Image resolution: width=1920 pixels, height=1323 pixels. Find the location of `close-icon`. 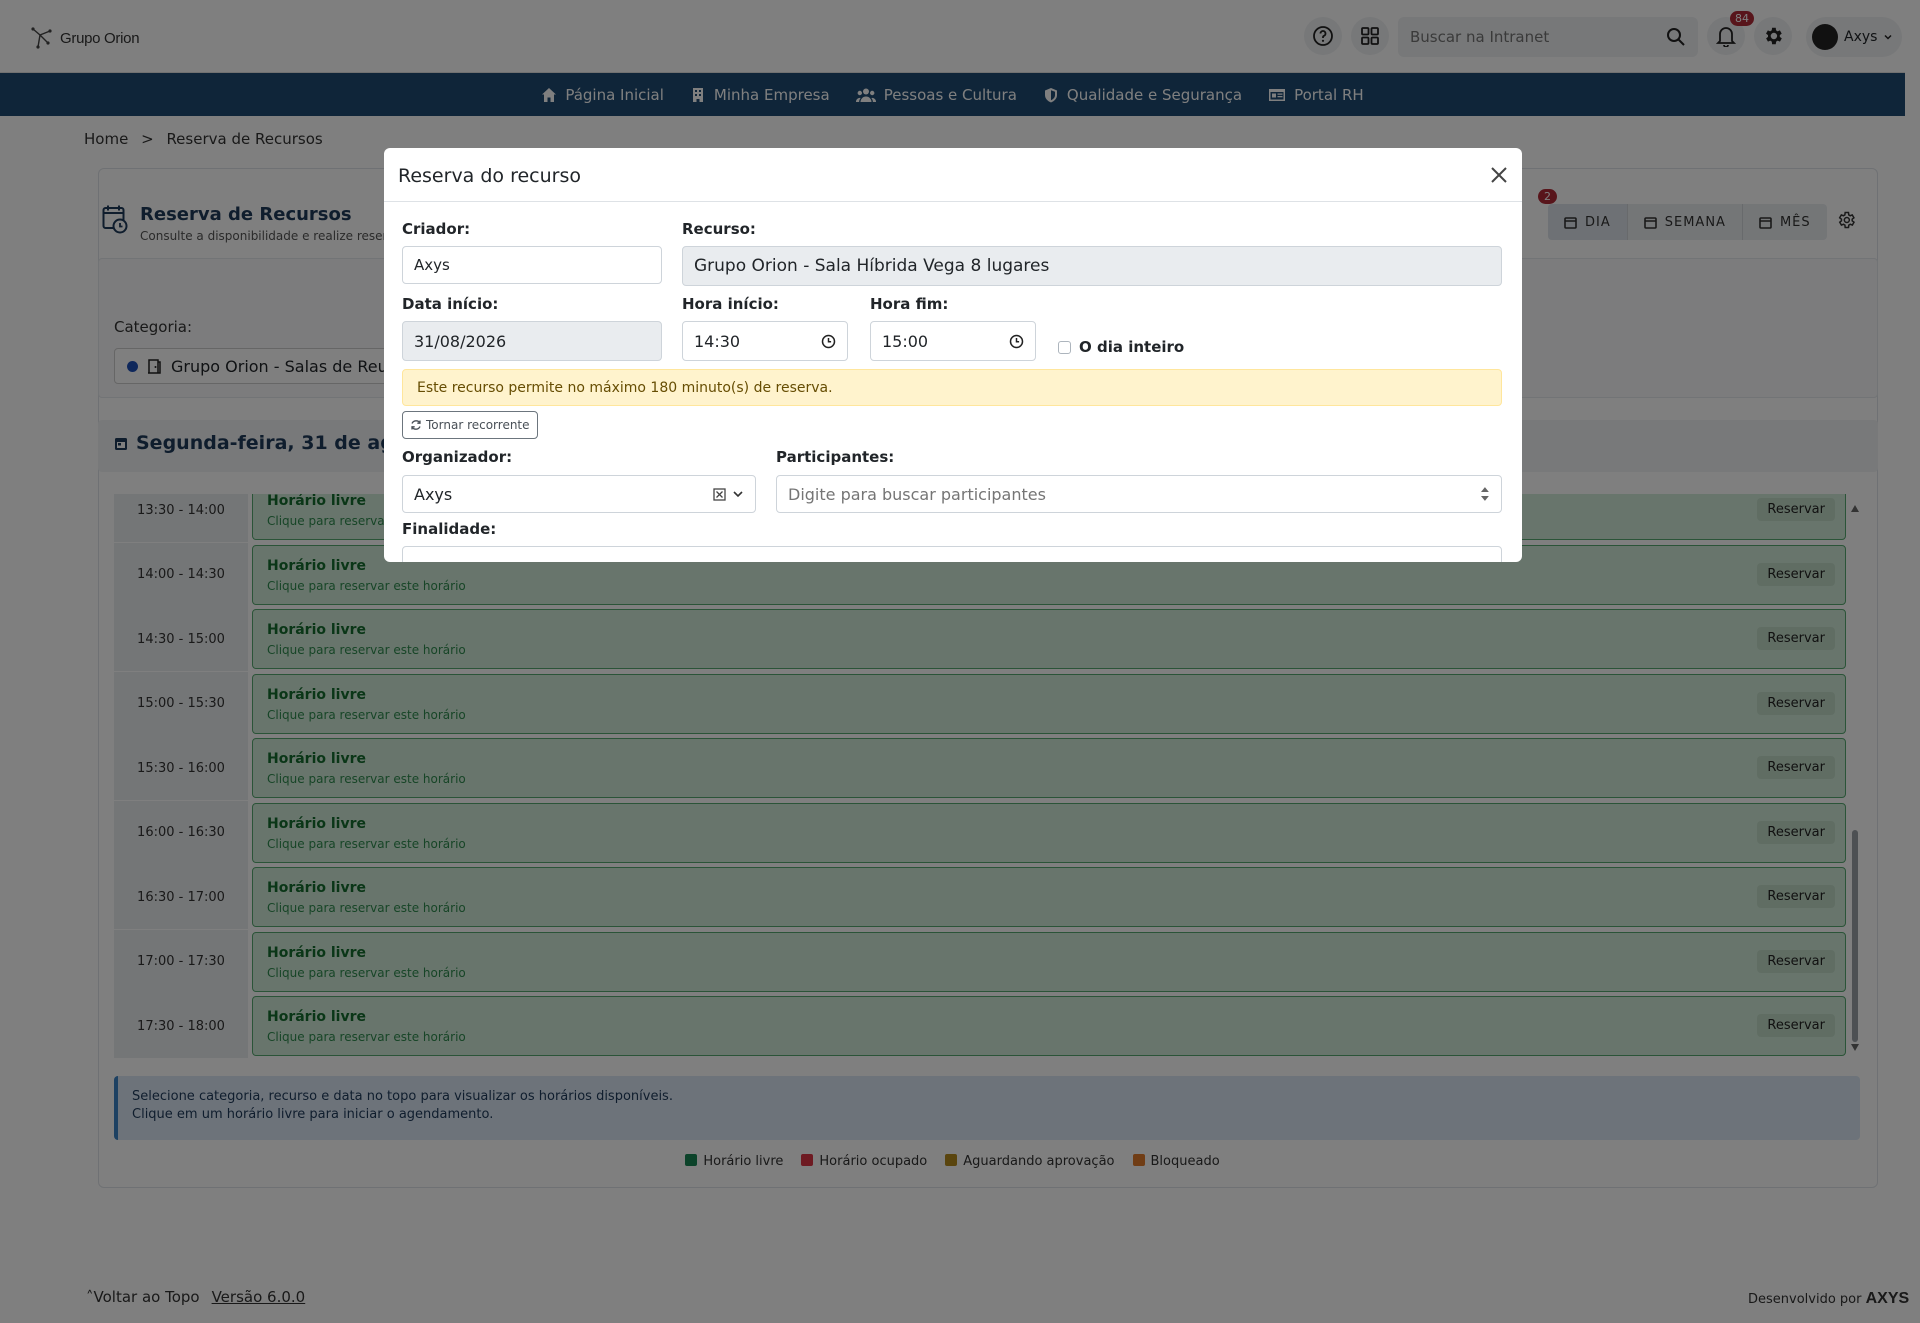

close-icon is located at coordinates (1499, 175).